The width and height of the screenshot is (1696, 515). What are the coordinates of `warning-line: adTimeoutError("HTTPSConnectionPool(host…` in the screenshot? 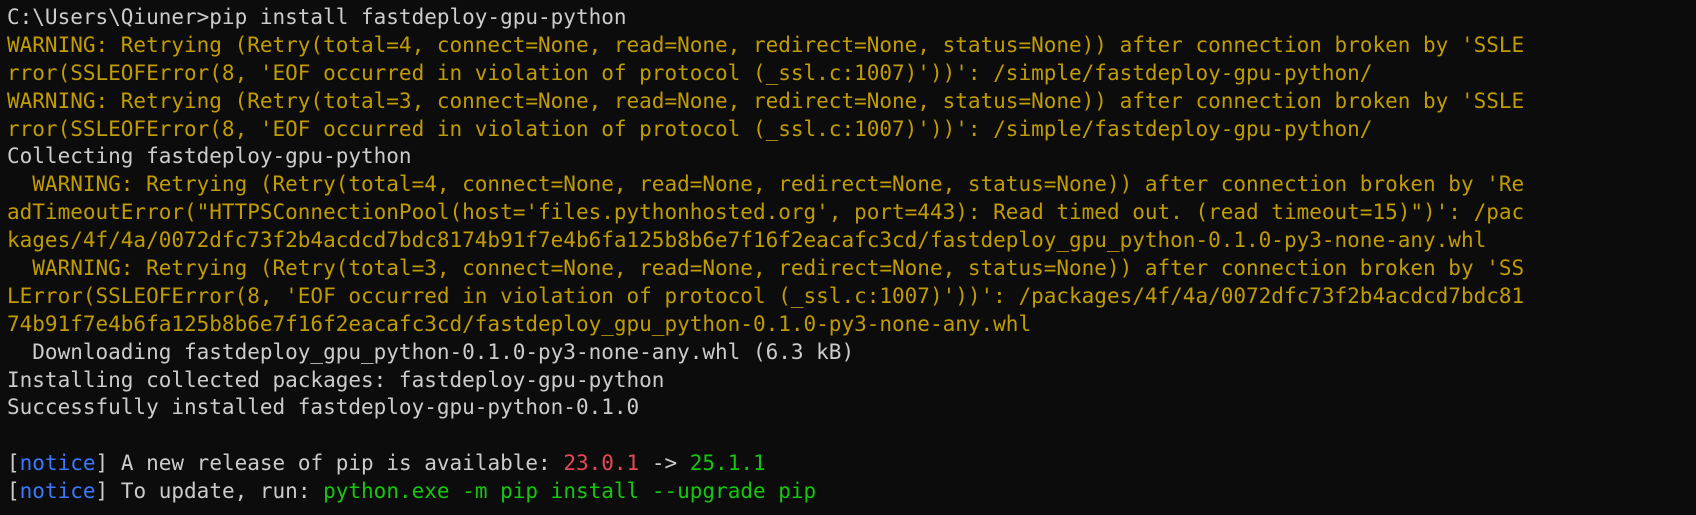 It's located at (766, 212).